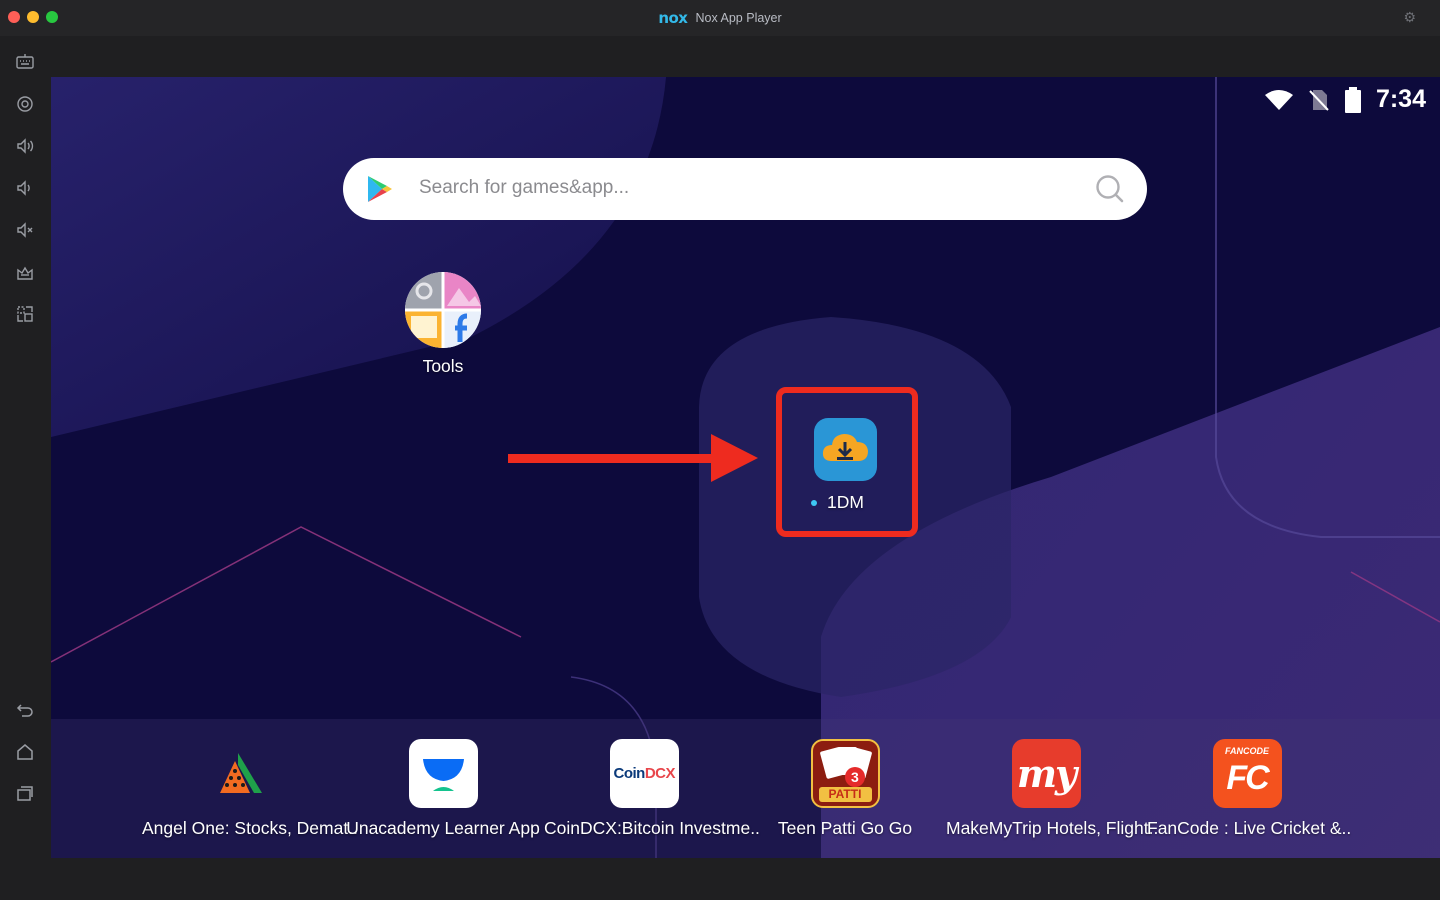  What do you see at coordinates (845, 773) in the screenshot?
I see `teen-patti-icon: 3 PATTI` at bounding box center [845, 773].